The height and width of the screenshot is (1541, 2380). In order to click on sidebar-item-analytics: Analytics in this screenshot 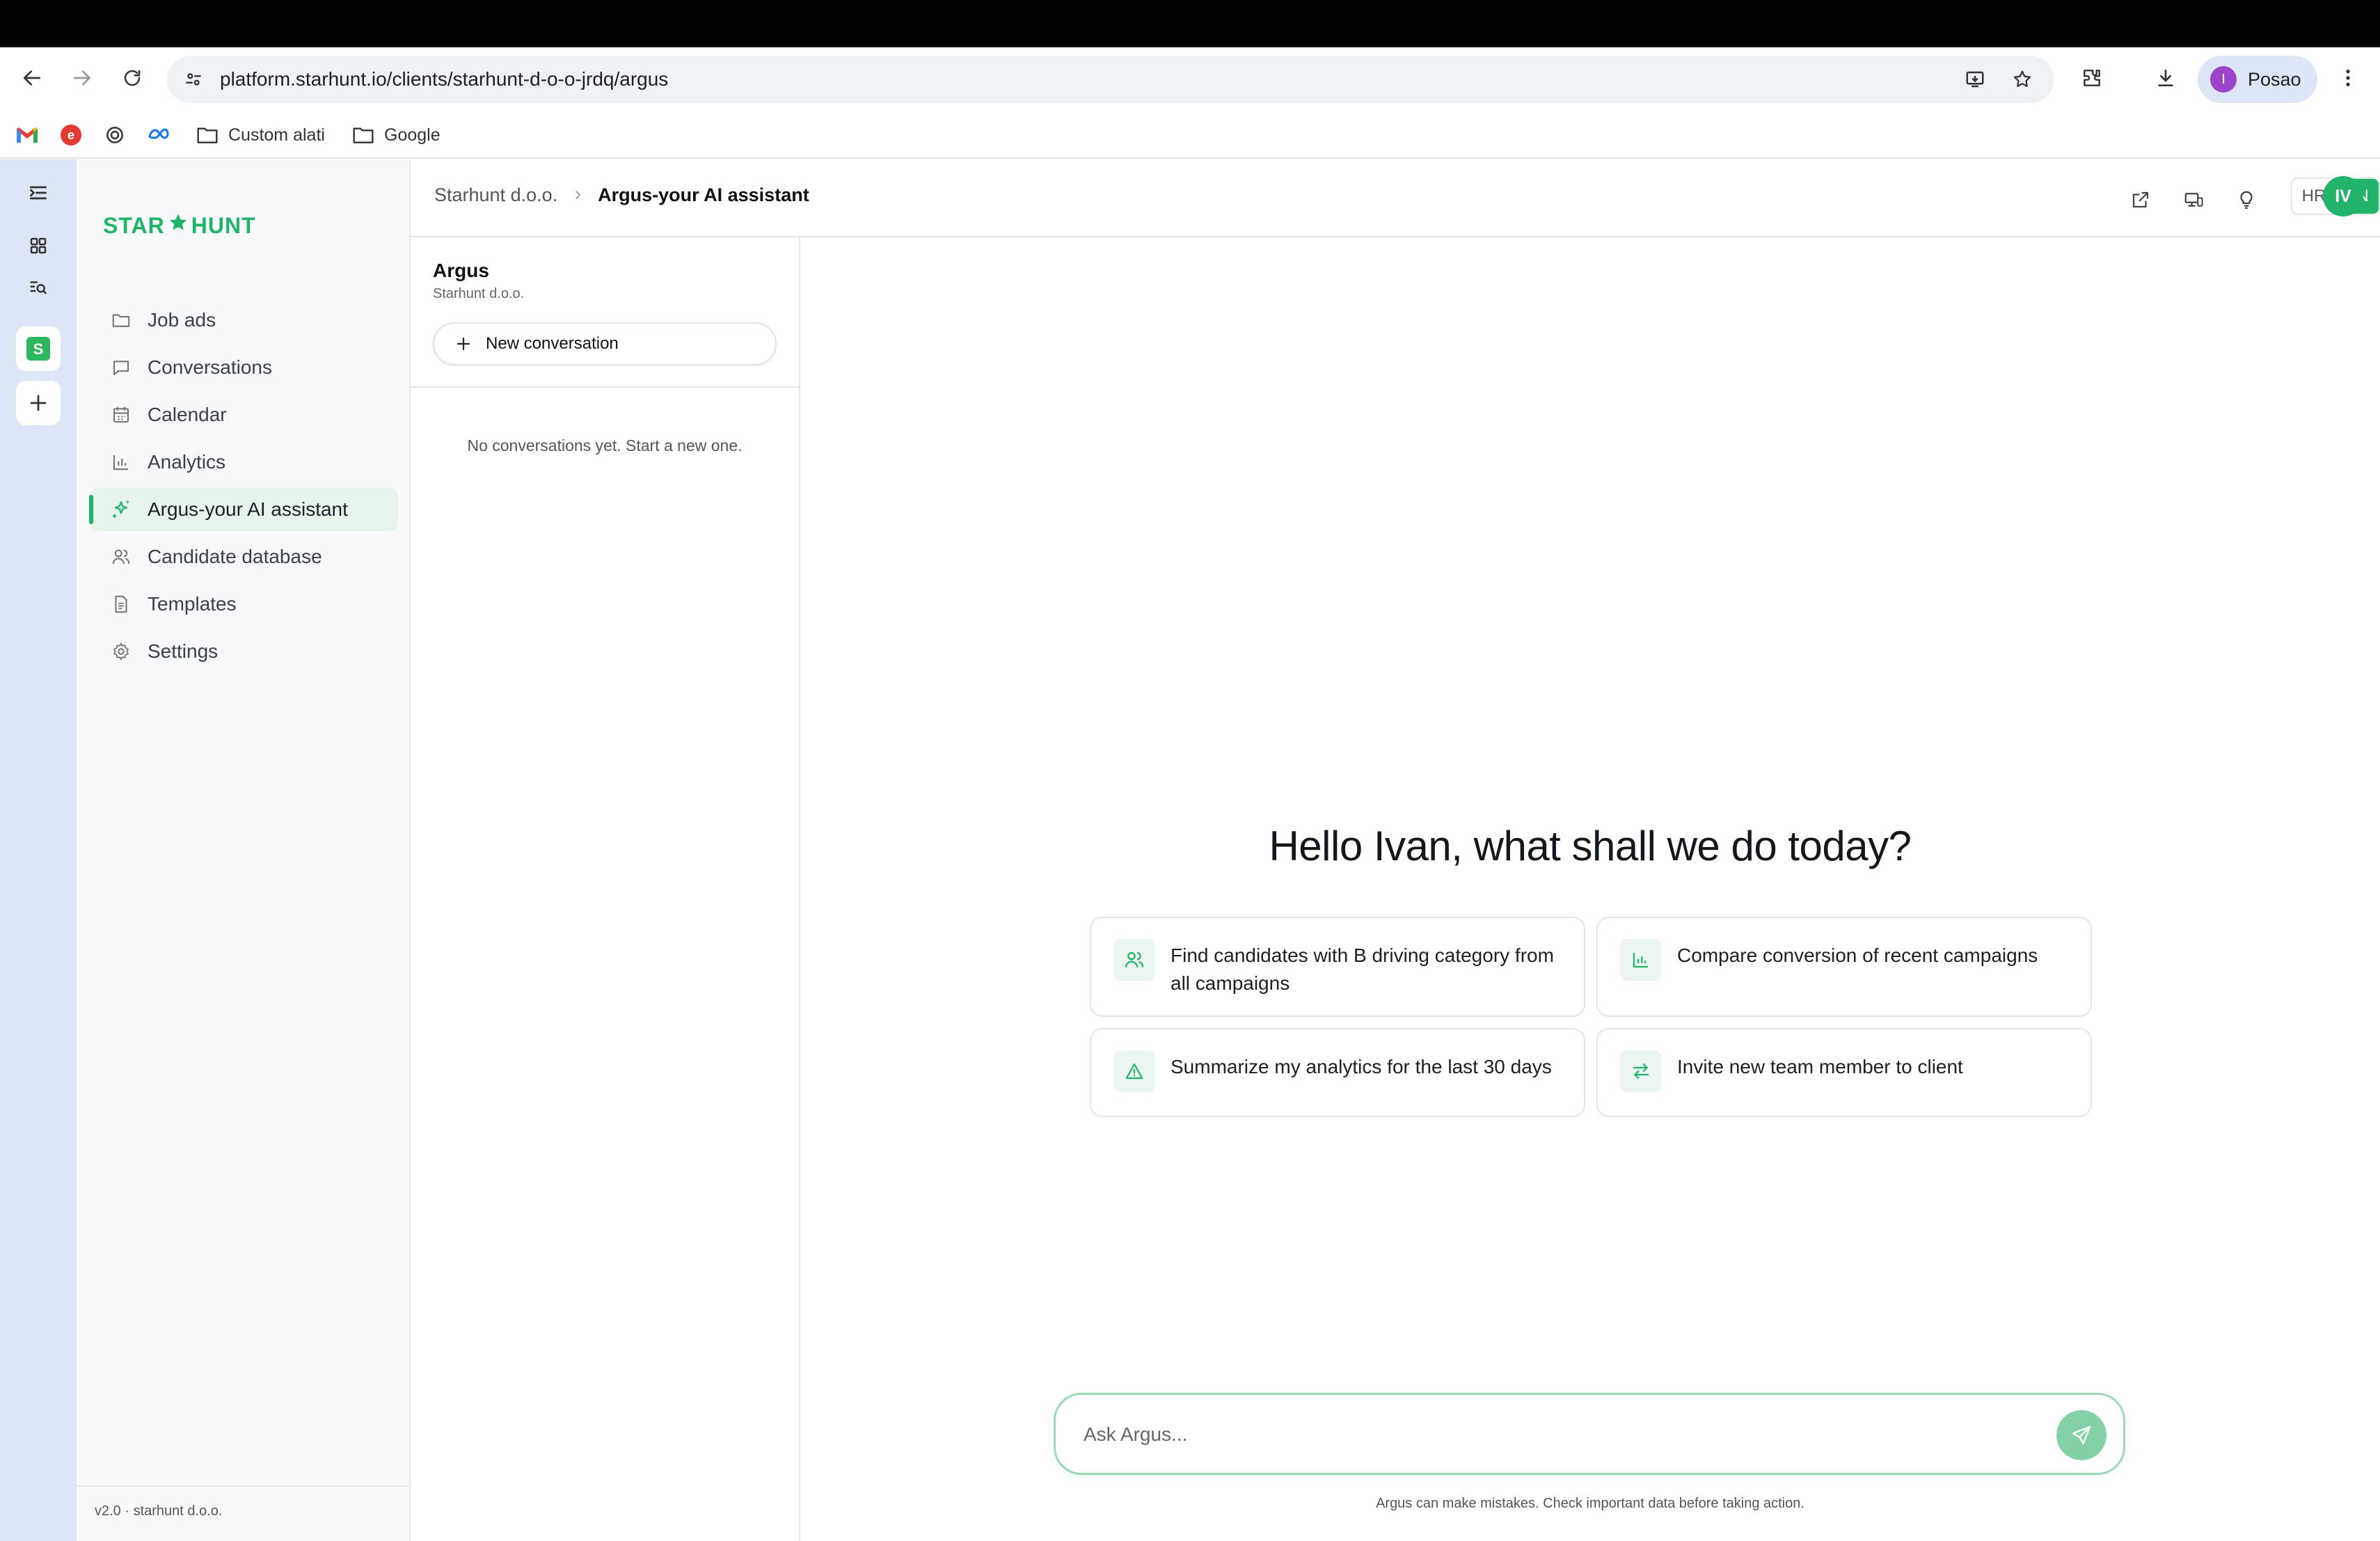, I will do `click(243, 462)`.